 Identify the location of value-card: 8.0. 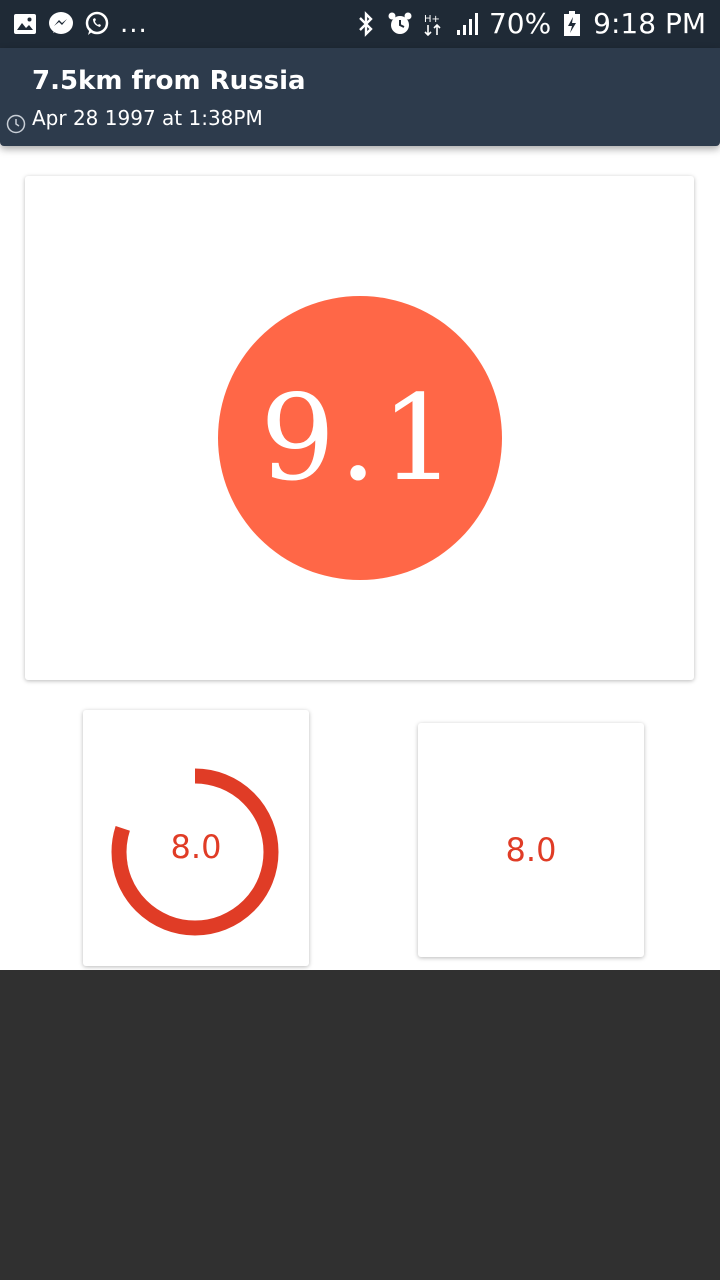
(531, 840).